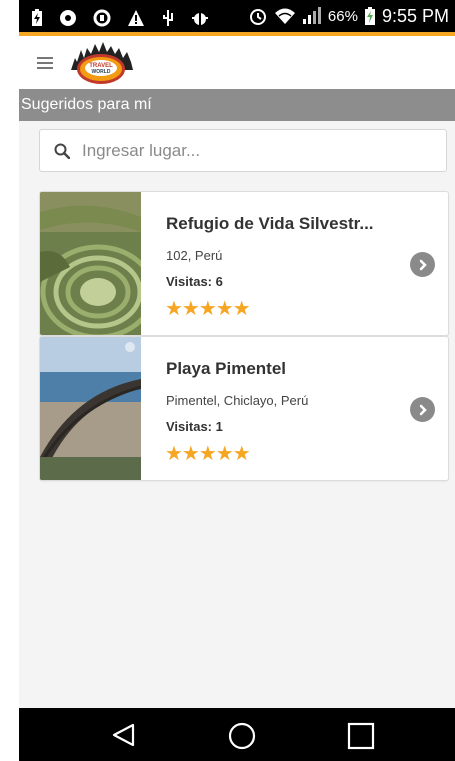 The width and height of the screenshot is (455, 761). Describe the element at coordinates (237, 18) in the screenshot. I see `status-bar: 66% 9:55 PM` at that location.